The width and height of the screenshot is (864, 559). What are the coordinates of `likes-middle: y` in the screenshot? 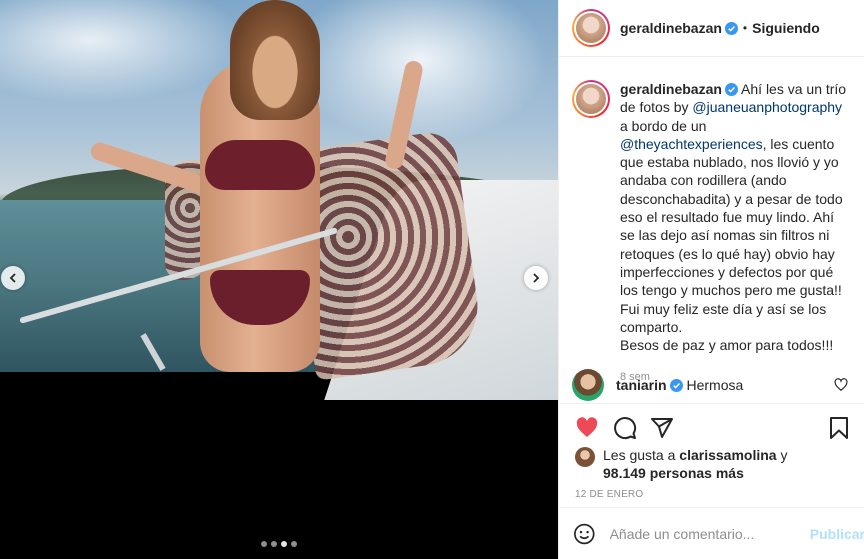 It's located at (782, 455).